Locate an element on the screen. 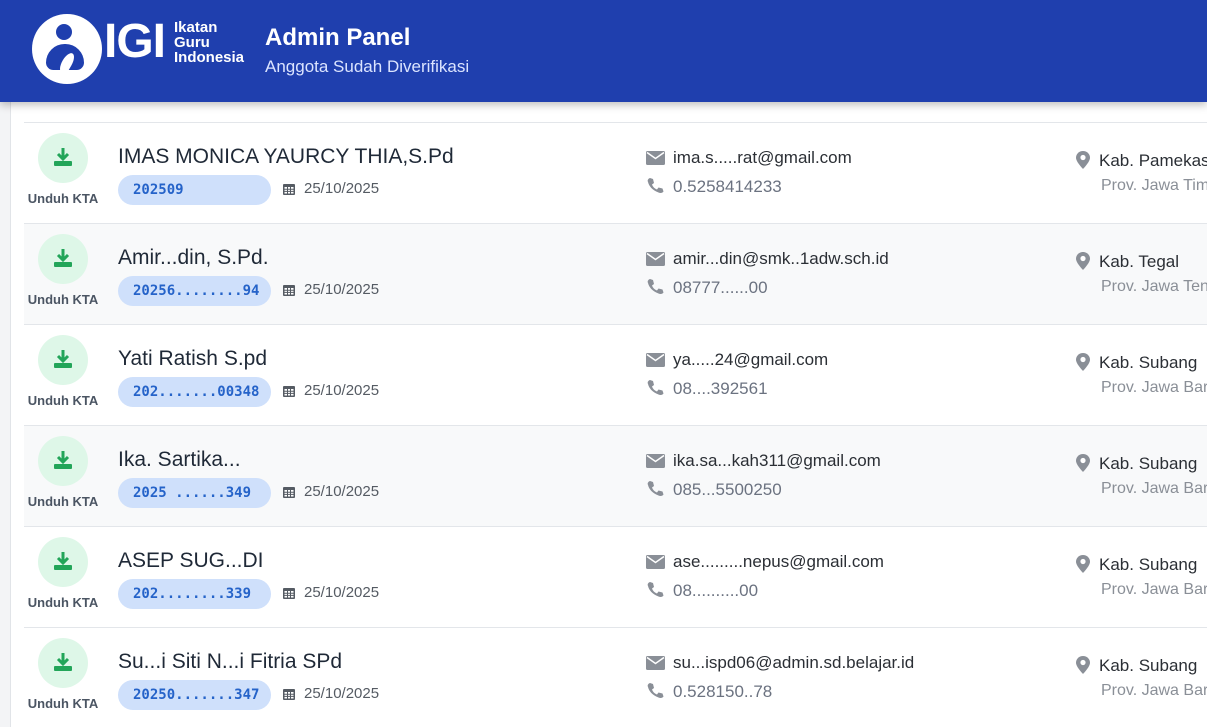 The image size is (1207, 727). member-name: Su...i Siti N...i Fitria SPd is located at coordinates (230, 661).